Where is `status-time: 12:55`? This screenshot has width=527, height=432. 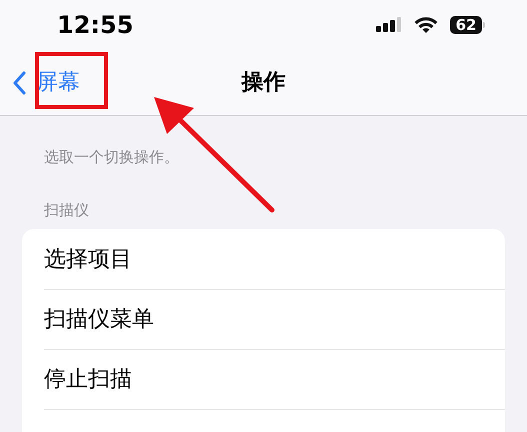
status-time: 12:55 is located at coordinates (95, 25).